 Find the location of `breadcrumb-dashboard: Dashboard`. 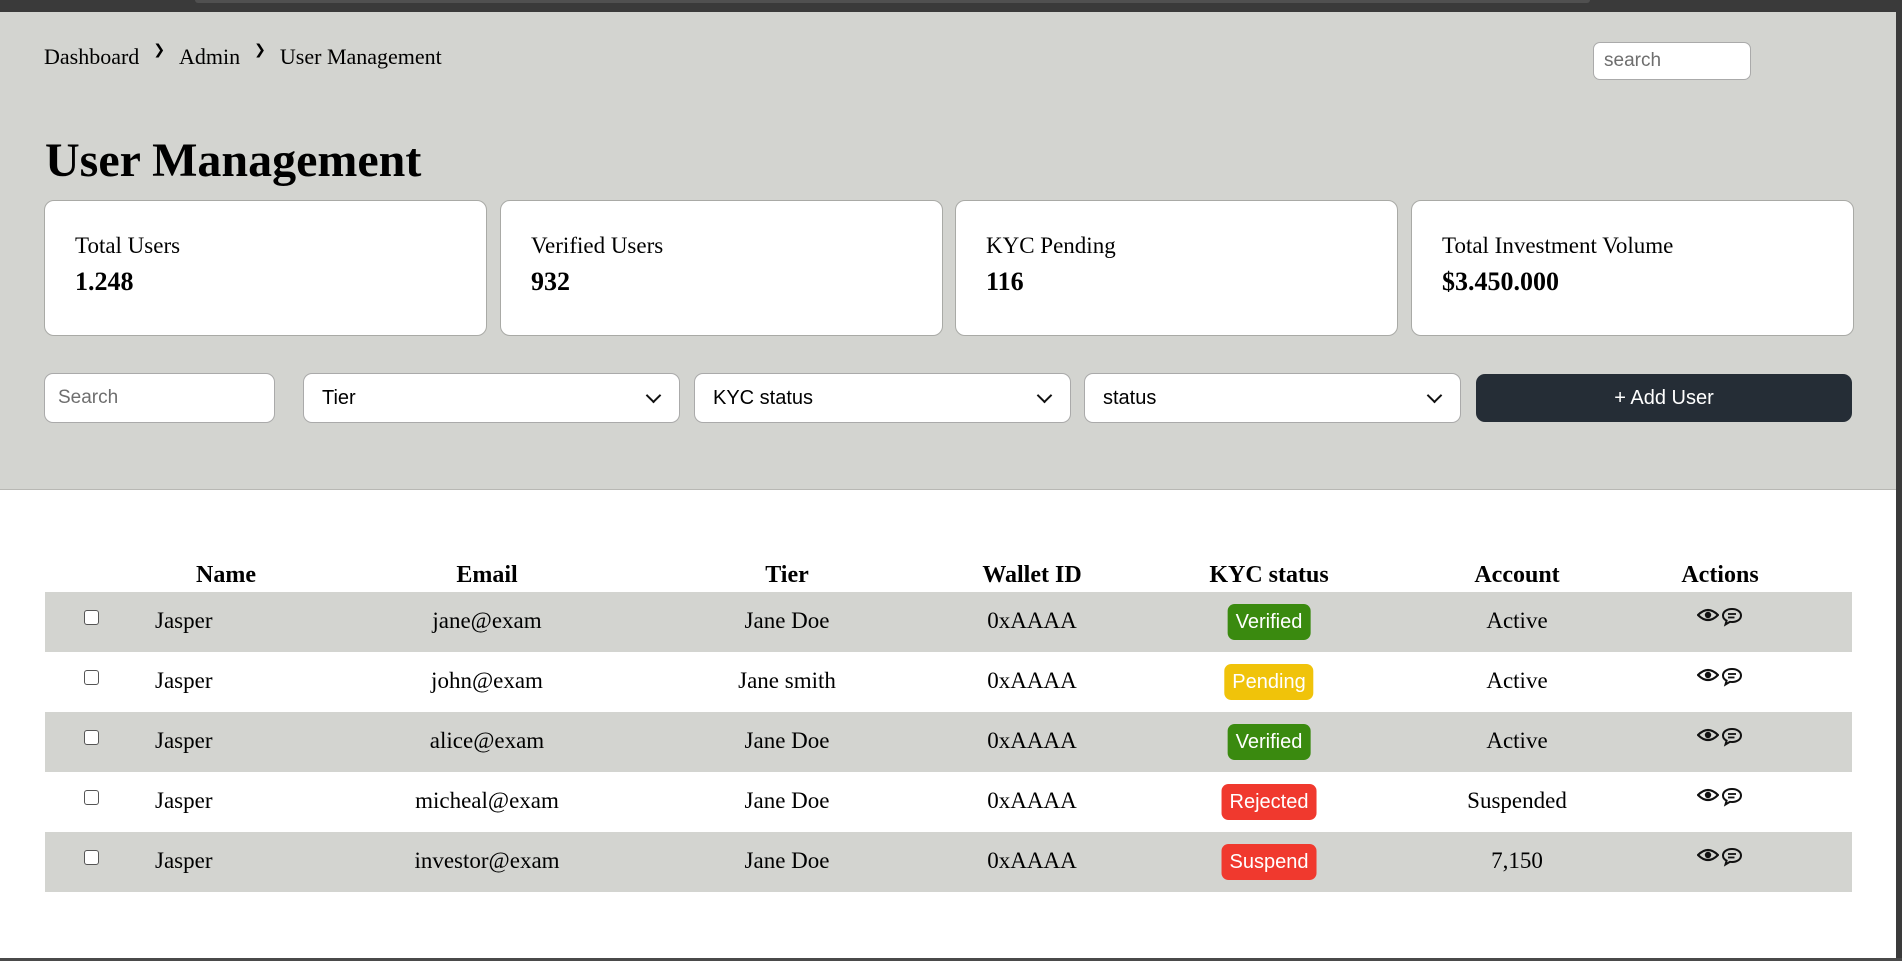

breadcrumb-dashboard: Dashboard is located at coordinates (91, 57).